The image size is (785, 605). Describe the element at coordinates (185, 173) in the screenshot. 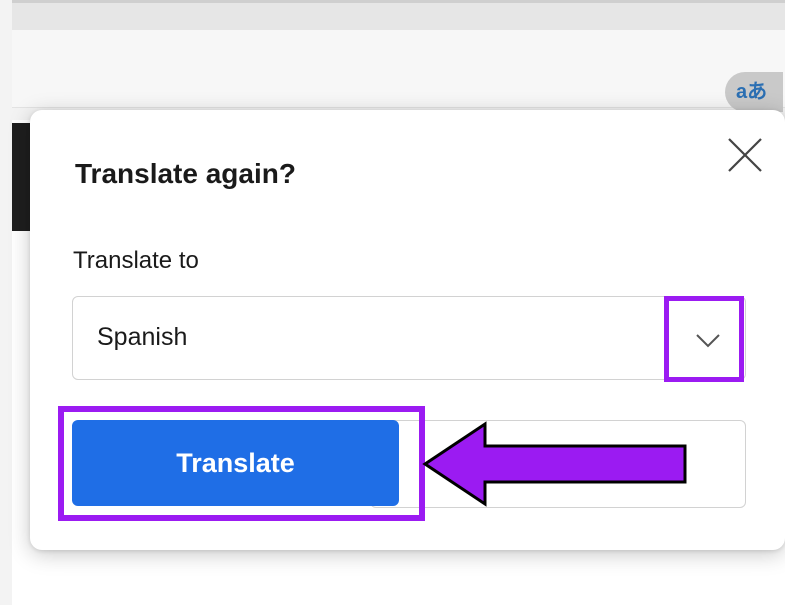

I see `popup-title: Translate again?` at that location.